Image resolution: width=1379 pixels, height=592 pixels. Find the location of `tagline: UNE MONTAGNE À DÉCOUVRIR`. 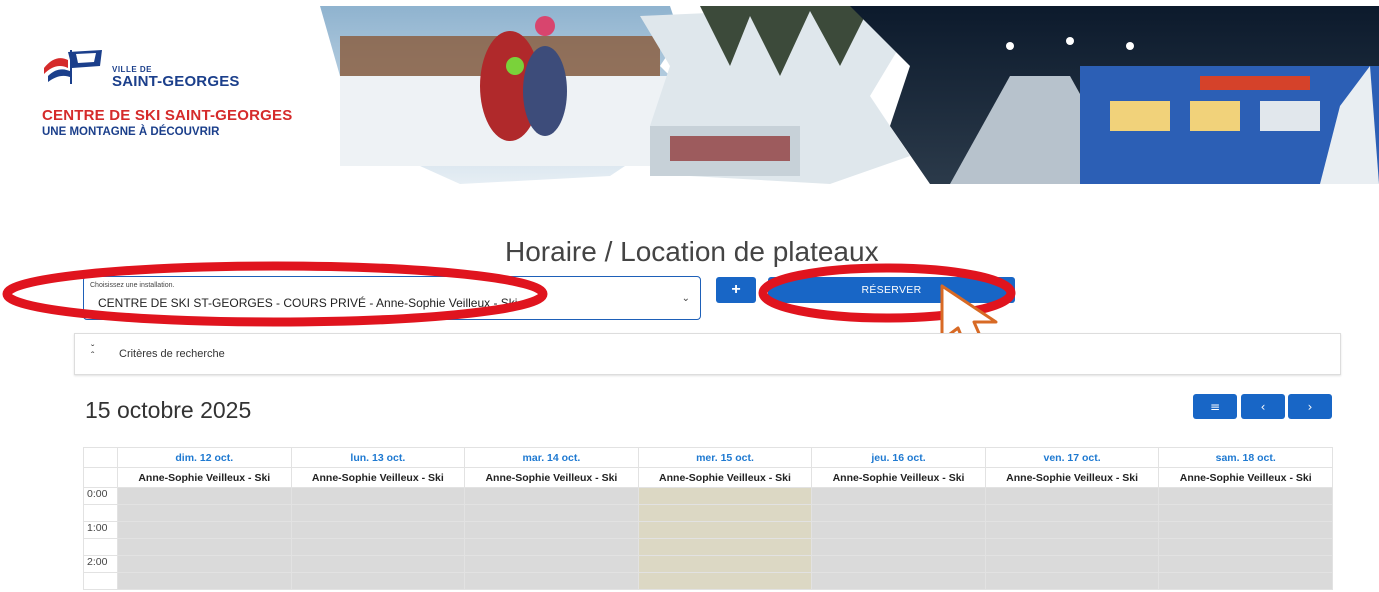

tagline: UNE MONTAGNE À DÉCOUVRIR is located at coordinates (131, 132).